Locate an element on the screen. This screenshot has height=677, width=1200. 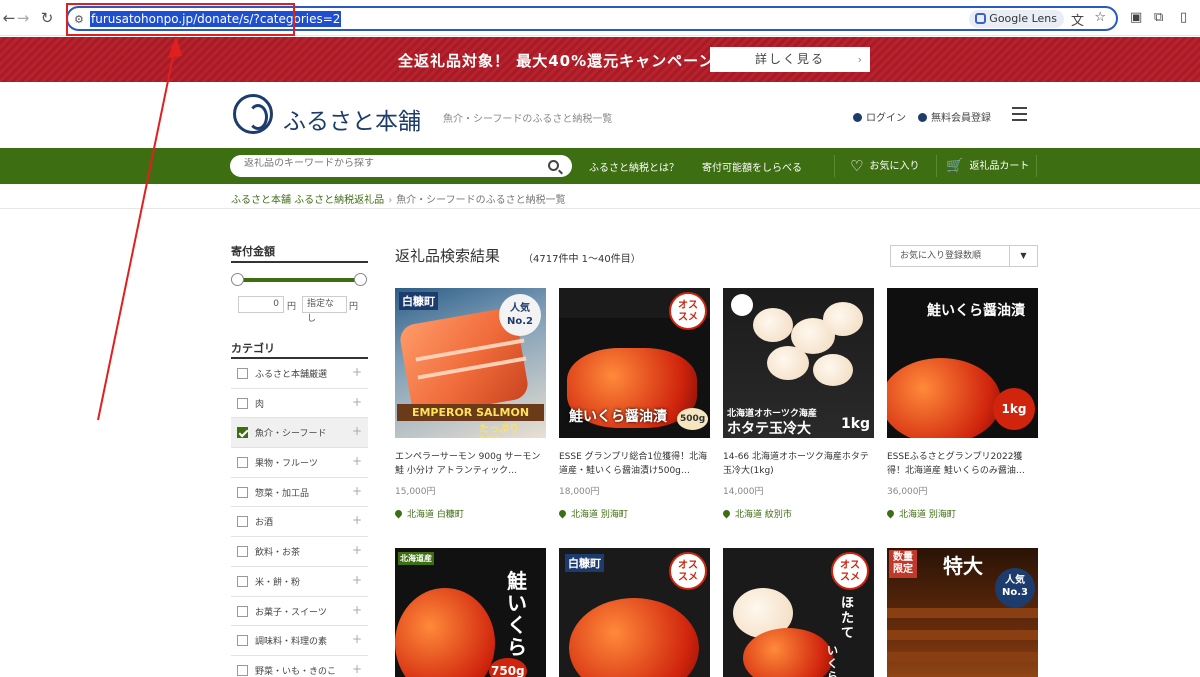
breadcrumb-home: ふるさと本舗 ふるさと納税返礼品 is located at coordinates (307, 200).